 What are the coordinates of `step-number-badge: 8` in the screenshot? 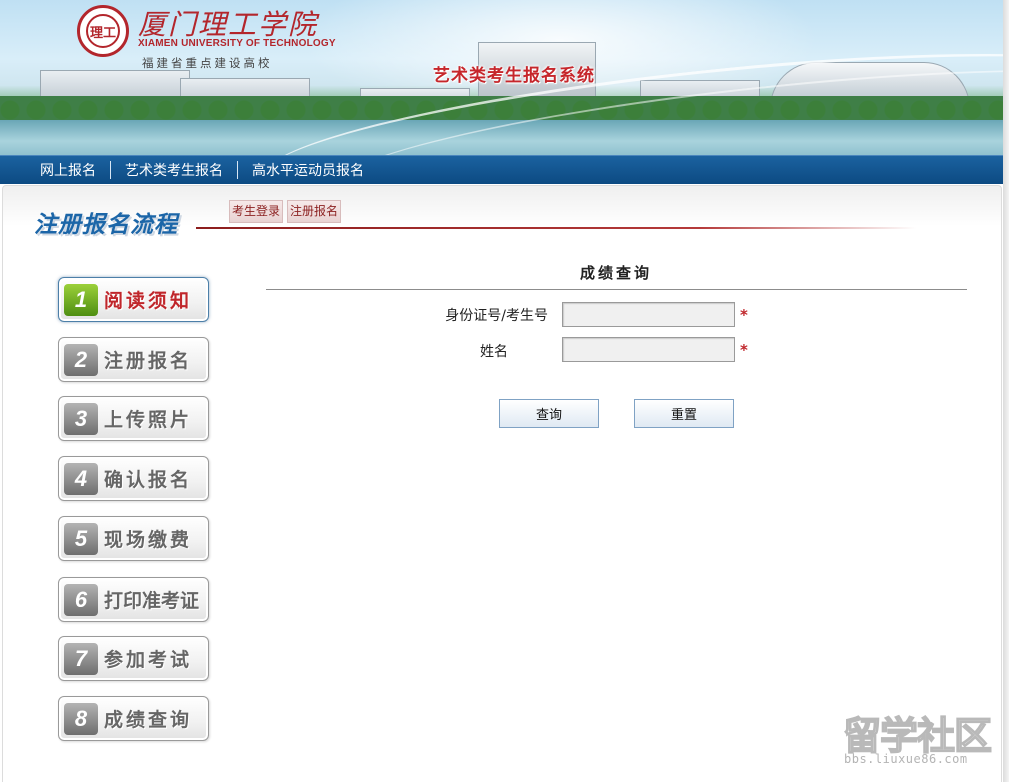 It's located at (81, 718).